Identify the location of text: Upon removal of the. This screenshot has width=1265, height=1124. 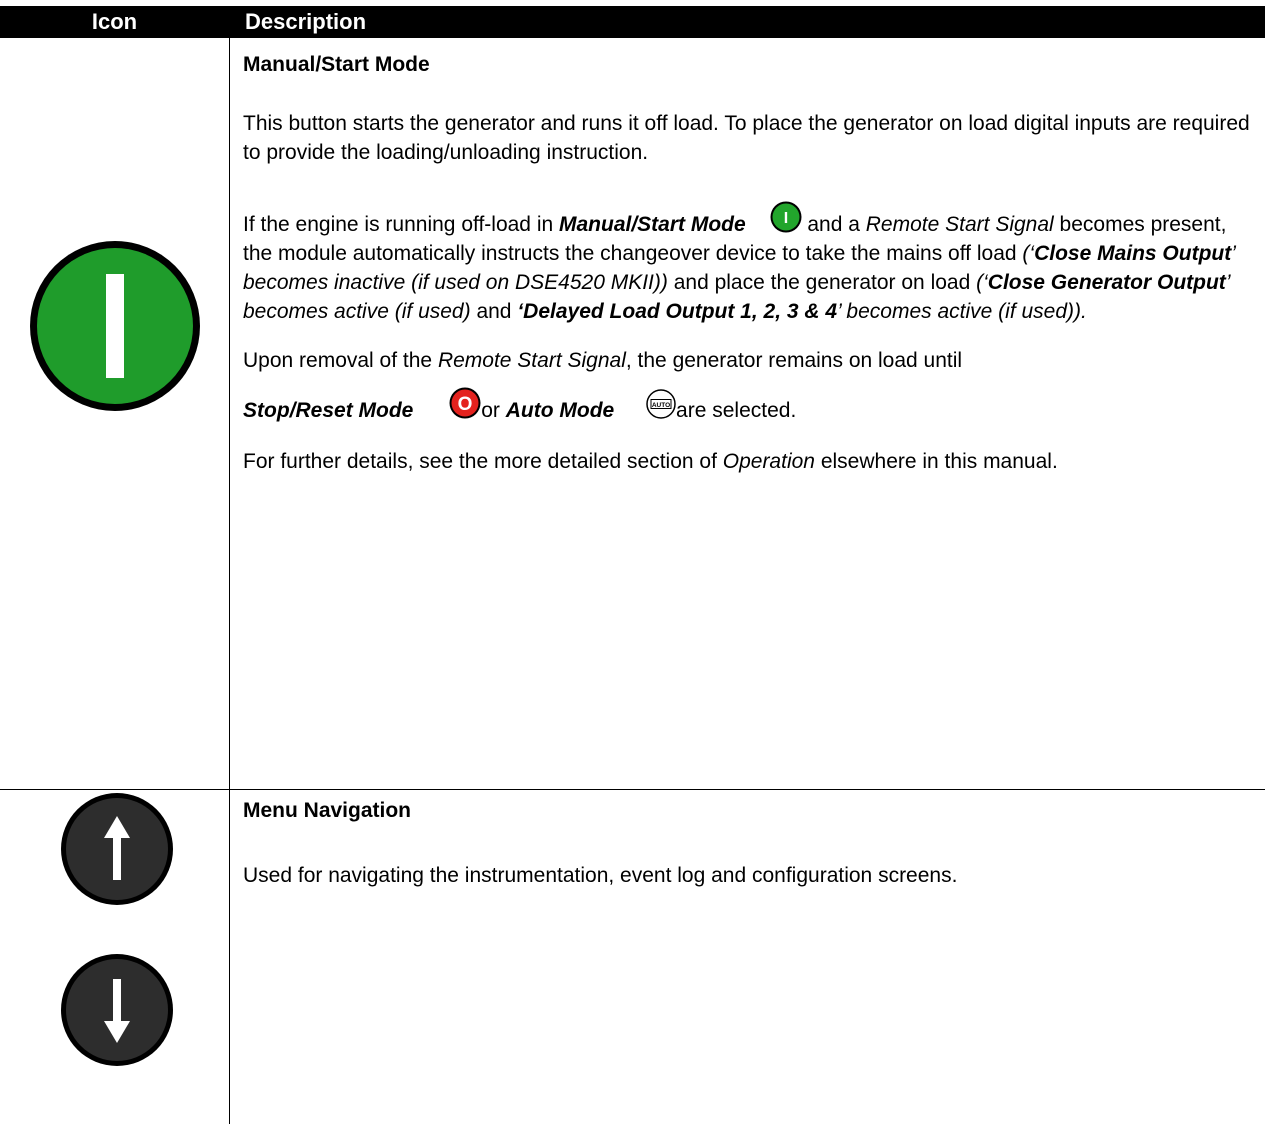
(340, 360).